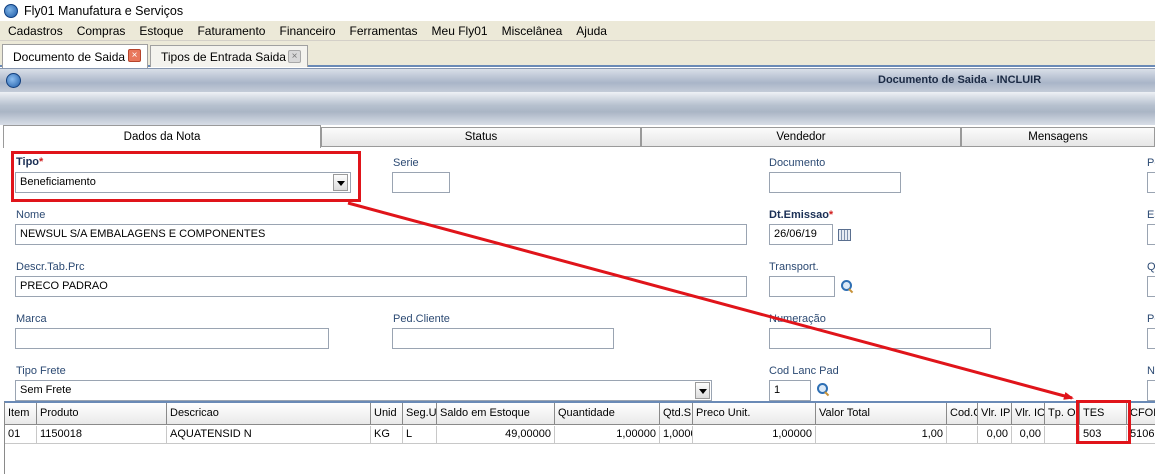 This screenshot has height=474, width=1155. What do you see at coordinates (995, 435) in the screenshot?
I see `table-row-vlr-ip: 0,00` at bounding box center [995, 435].